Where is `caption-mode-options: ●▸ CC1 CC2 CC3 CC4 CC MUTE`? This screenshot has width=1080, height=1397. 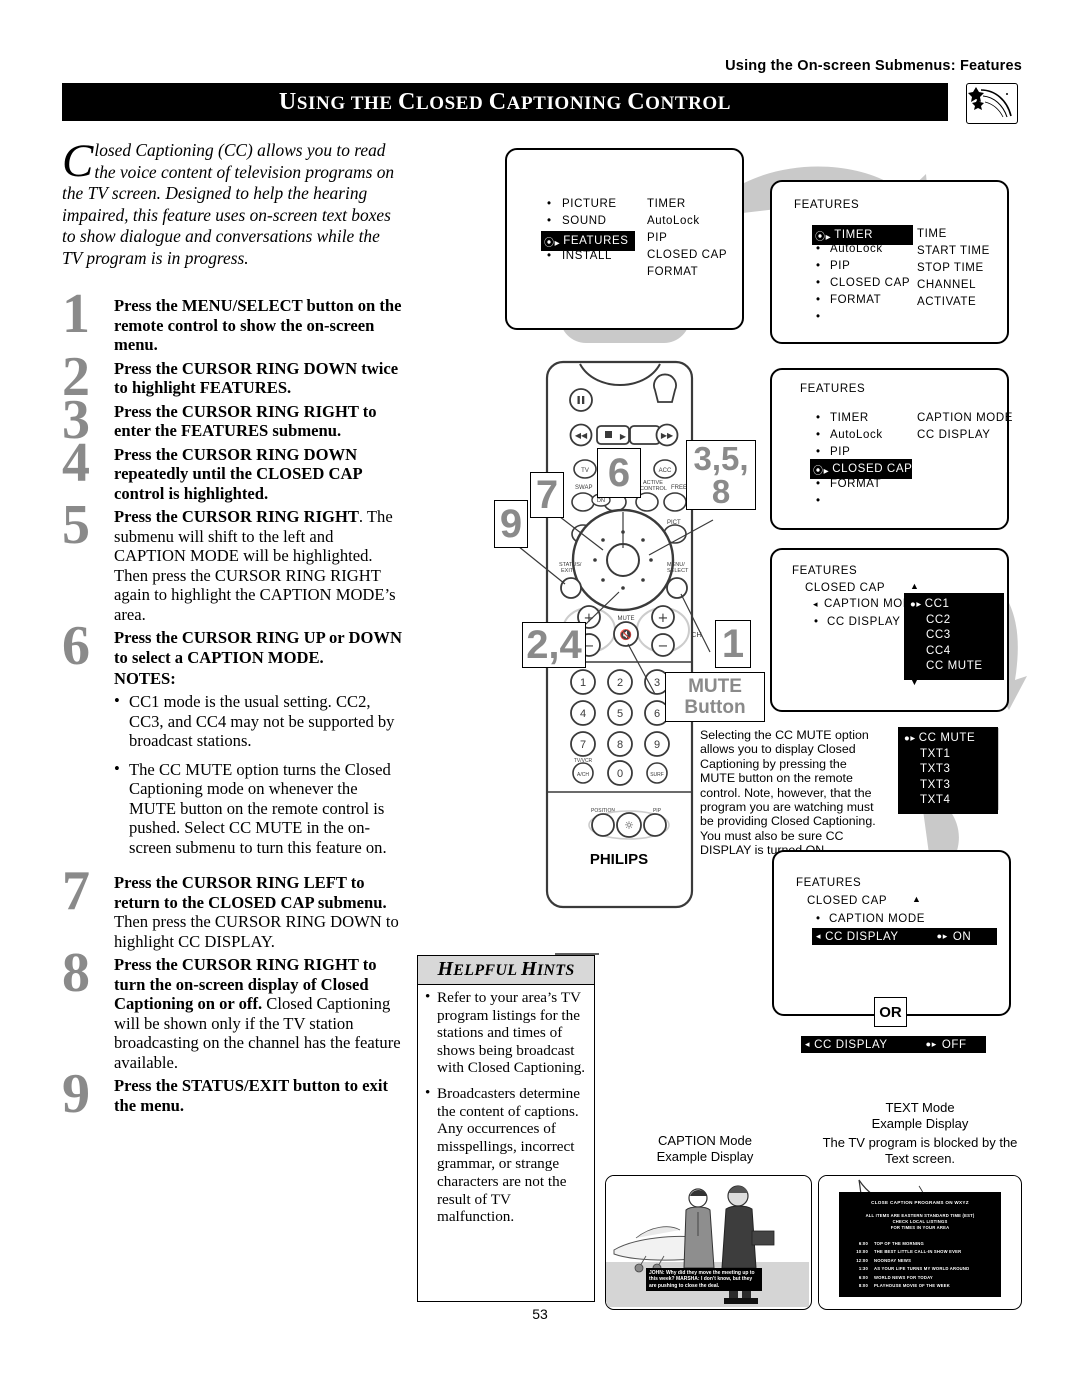
caption-mode-options: ●▸ CC1 CC2 CC3 CC4 CC MUTE is located at coordinates (954, 636).